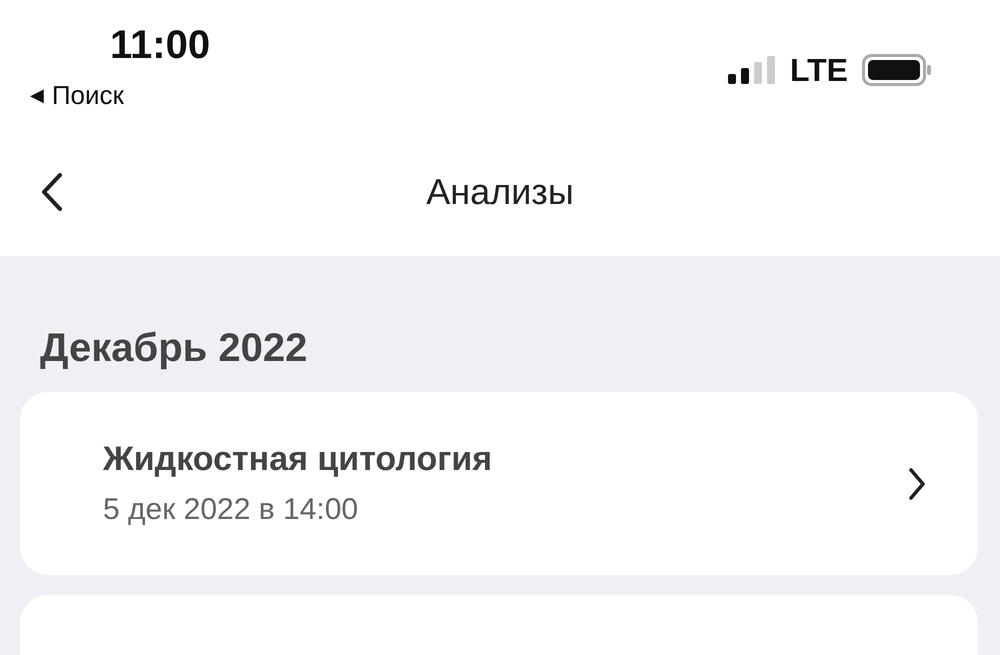 Image resolution: width=1000 pixels, height=655 pixels. Describe the element at coordinates (500, 191) in the screenshot. I see `screen-title: Анализы` at that location.